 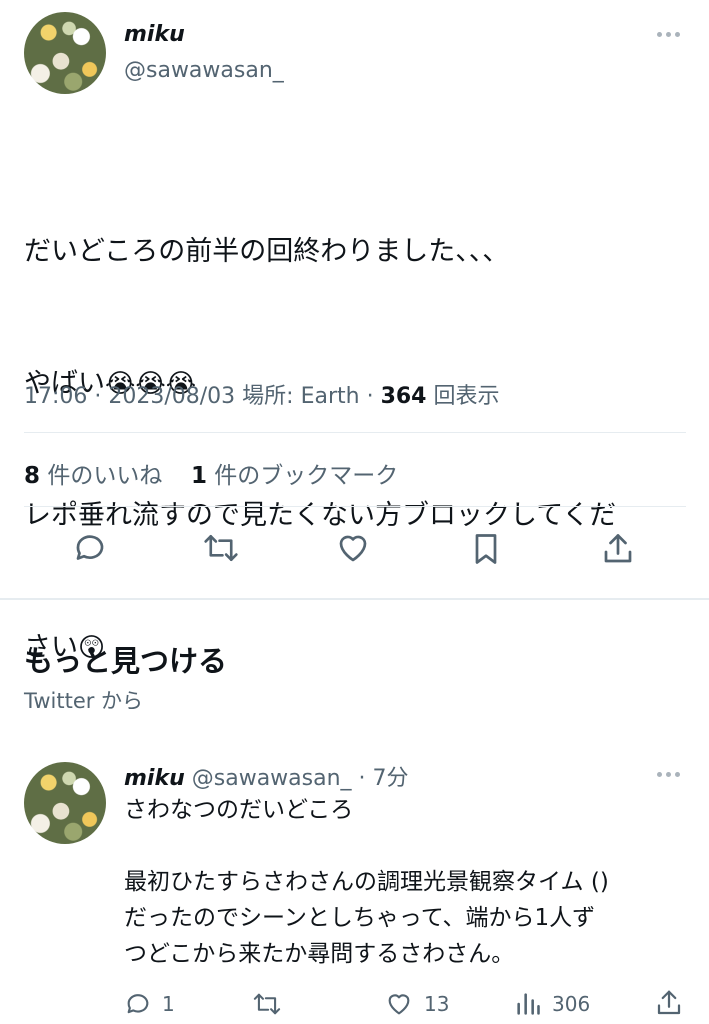 I want to click on views-icon: 306, so click(x=552, y=1004).